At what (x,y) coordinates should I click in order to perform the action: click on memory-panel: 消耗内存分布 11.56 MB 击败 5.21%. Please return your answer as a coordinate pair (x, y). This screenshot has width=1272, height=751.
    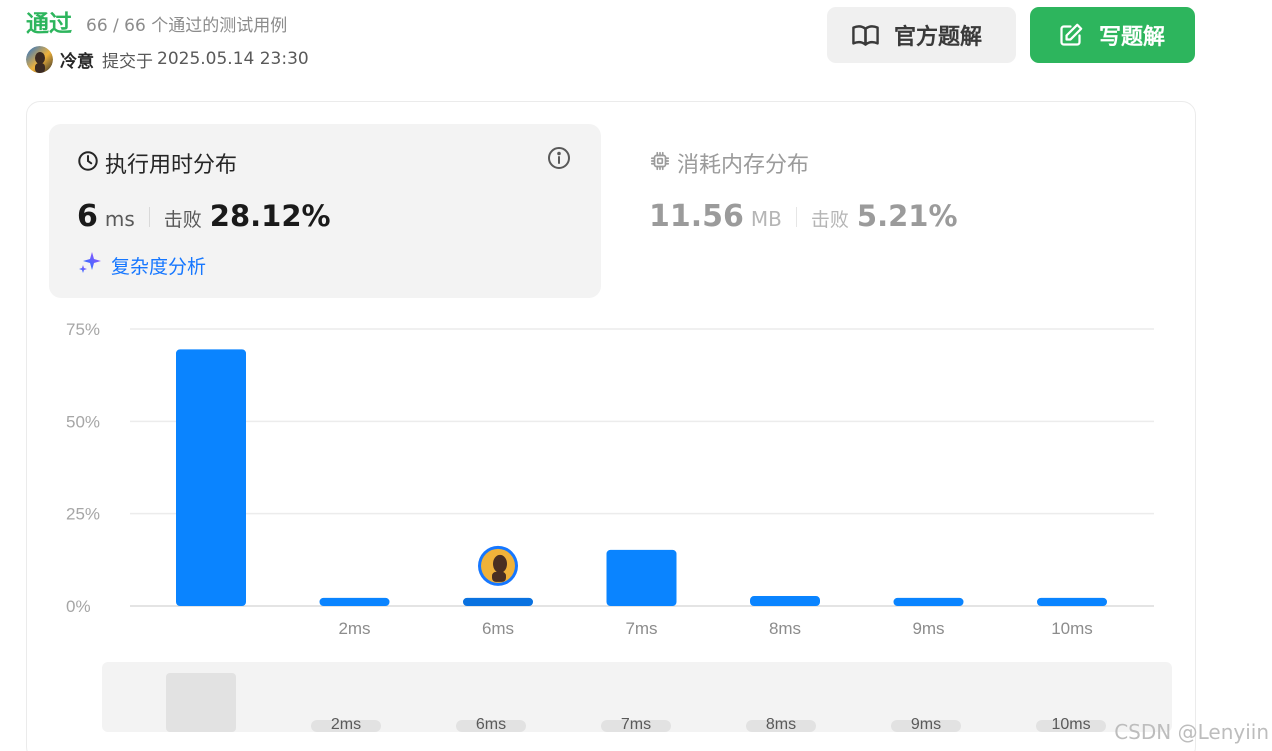
    Looking at the image, I should click on (909, 211).